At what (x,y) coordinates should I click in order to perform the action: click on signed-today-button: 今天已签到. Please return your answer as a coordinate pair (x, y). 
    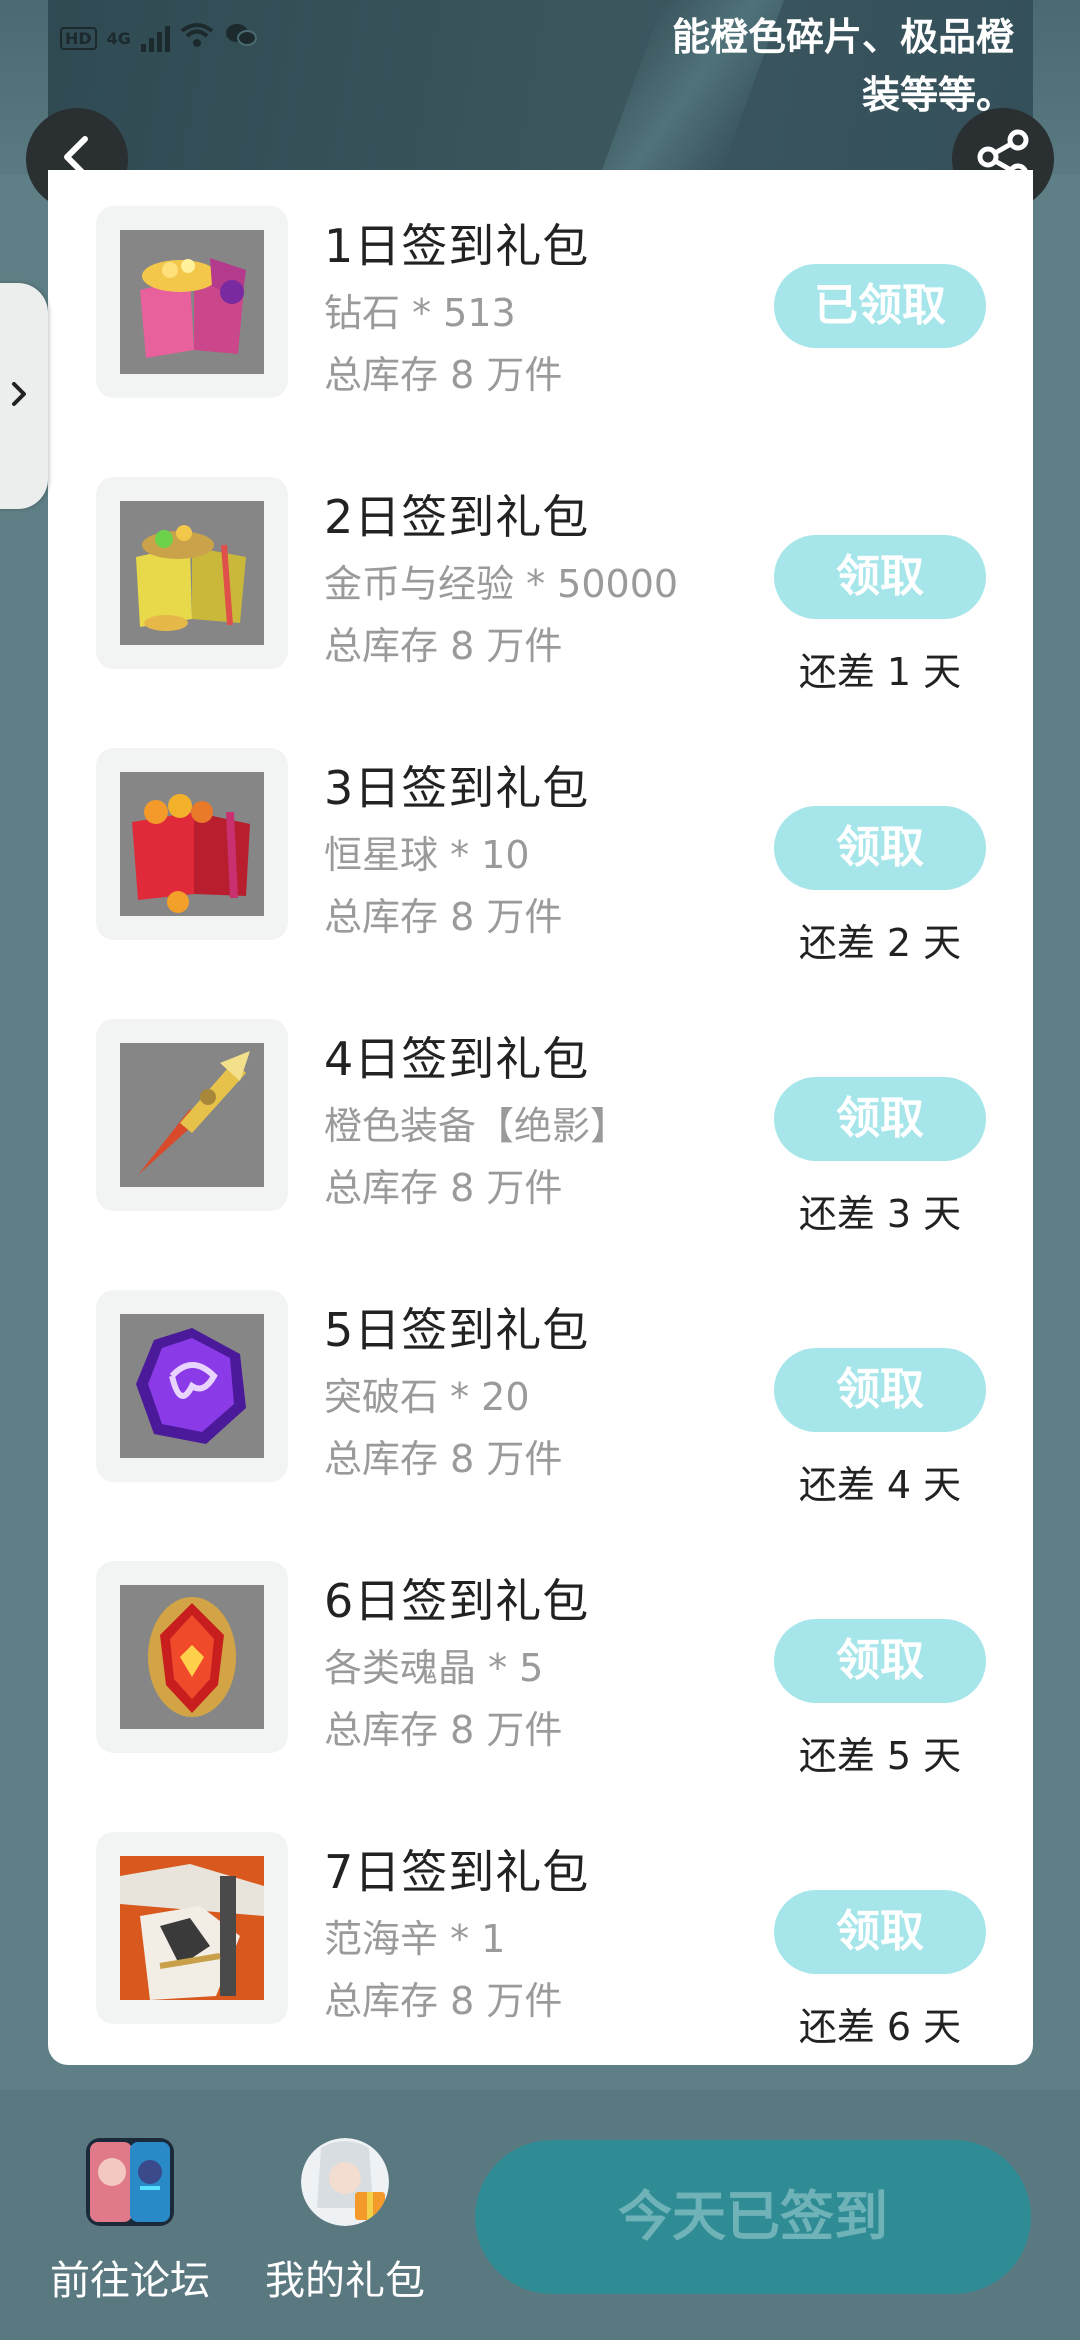
    Looking at the image, I should click on (753, 2217).